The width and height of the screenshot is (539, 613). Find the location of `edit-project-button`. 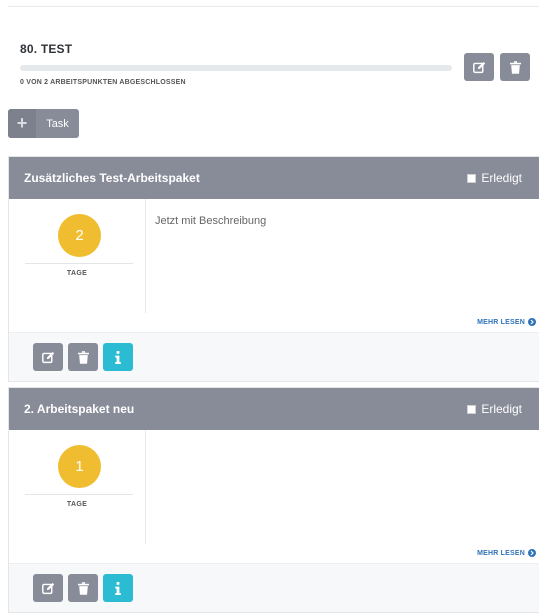

edit-project-button is located at coordinates (479, 67).